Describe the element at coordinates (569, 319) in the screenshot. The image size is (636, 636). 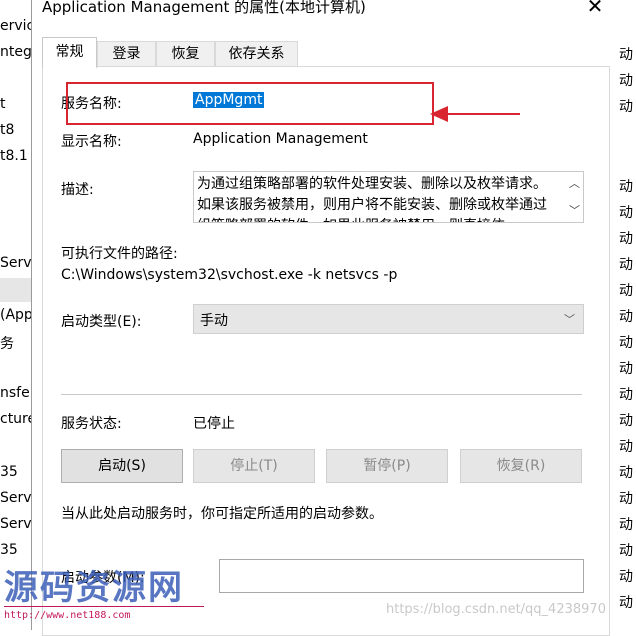
I see `chevron-down-icon: ﹀` at that location.